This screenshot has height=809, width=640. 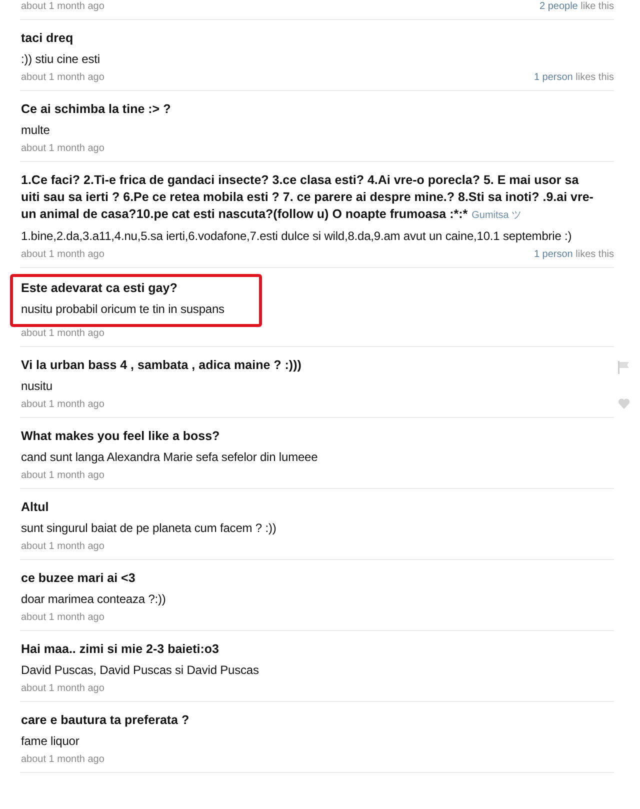 What do you see at coordinates (78, 578) in the screenshot?
I see `question-text: ce buzee mari ai <3` at bounding box center [78, 578].